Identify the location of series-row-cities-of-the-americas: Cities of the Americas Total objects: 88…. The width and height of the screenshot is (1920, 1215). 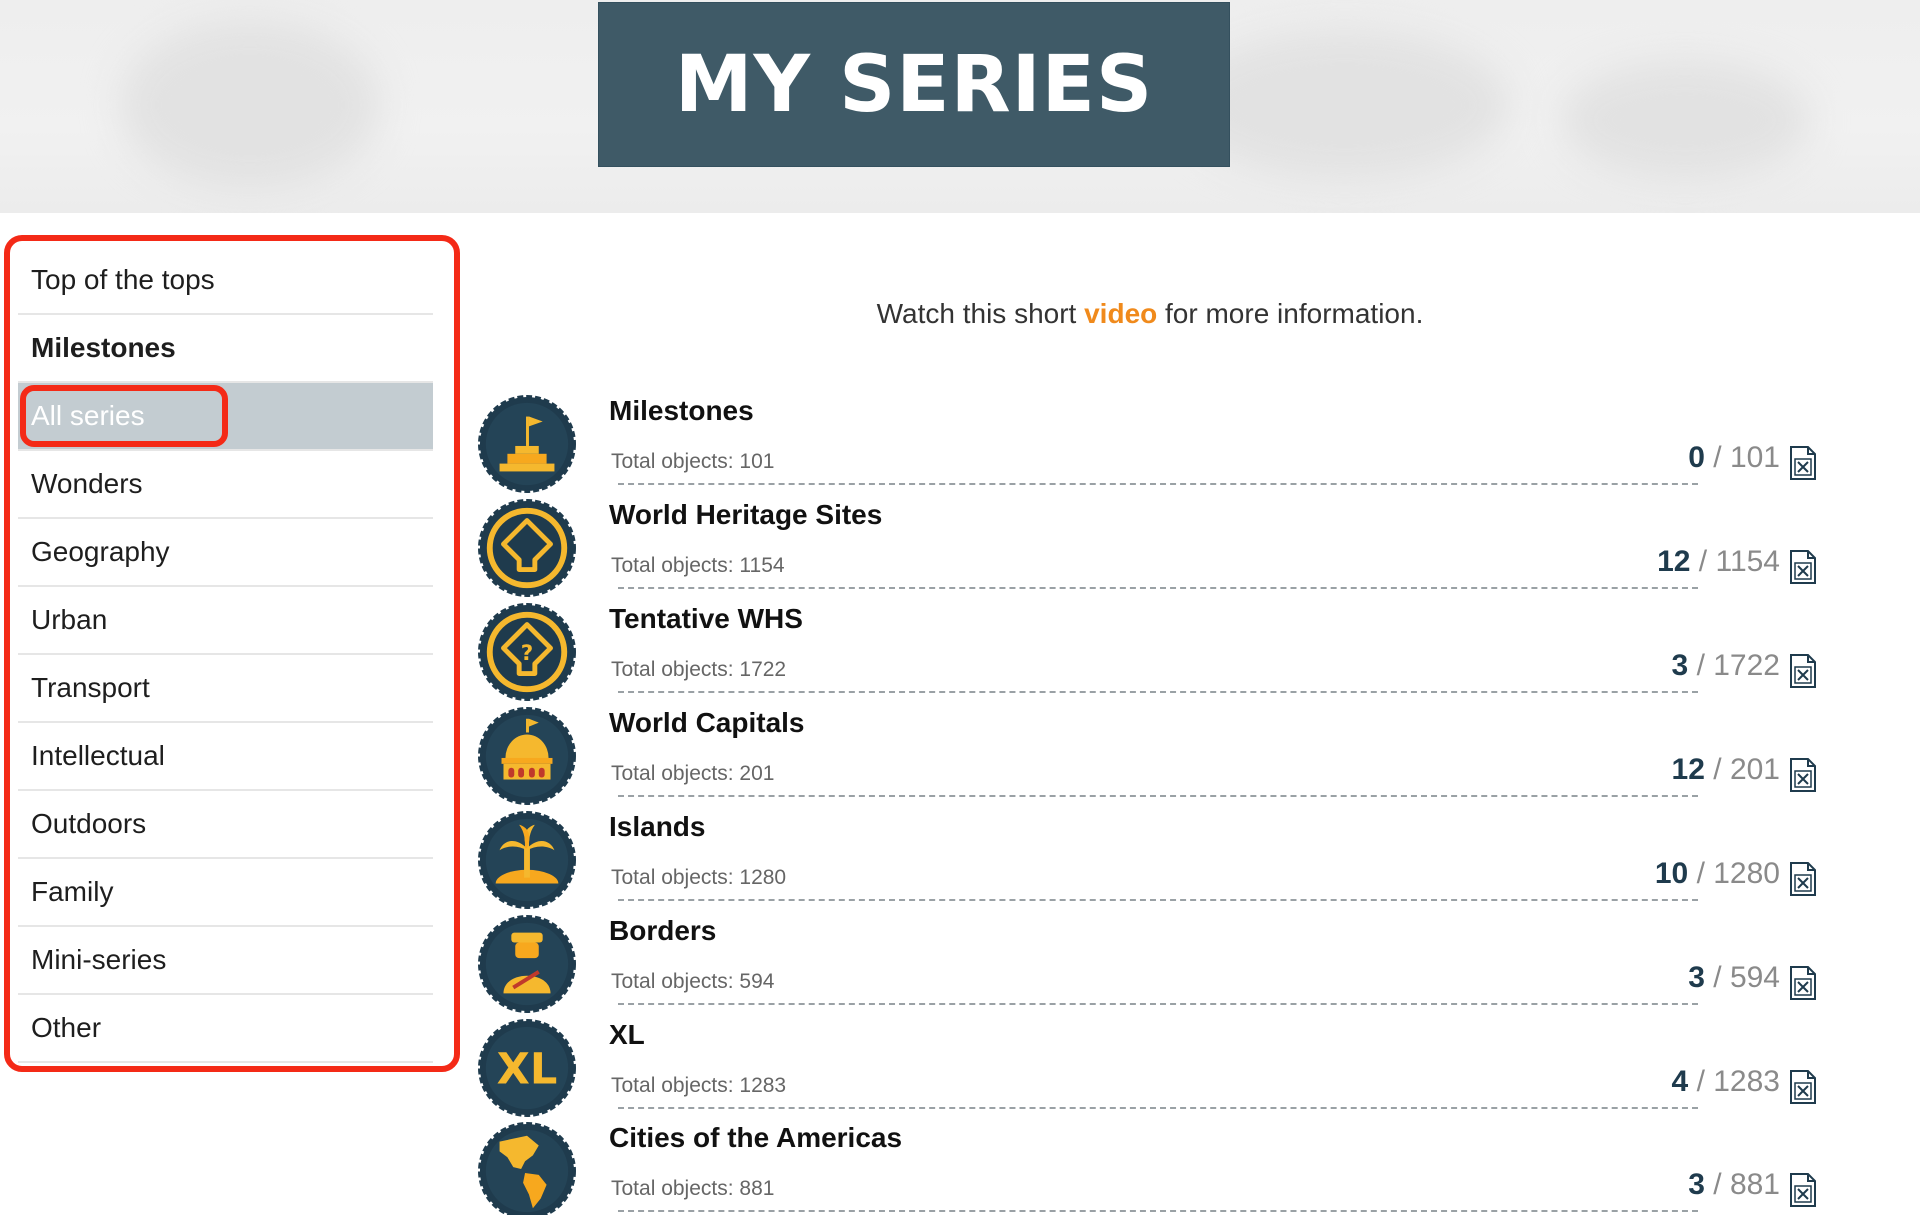
(1148, 1168).